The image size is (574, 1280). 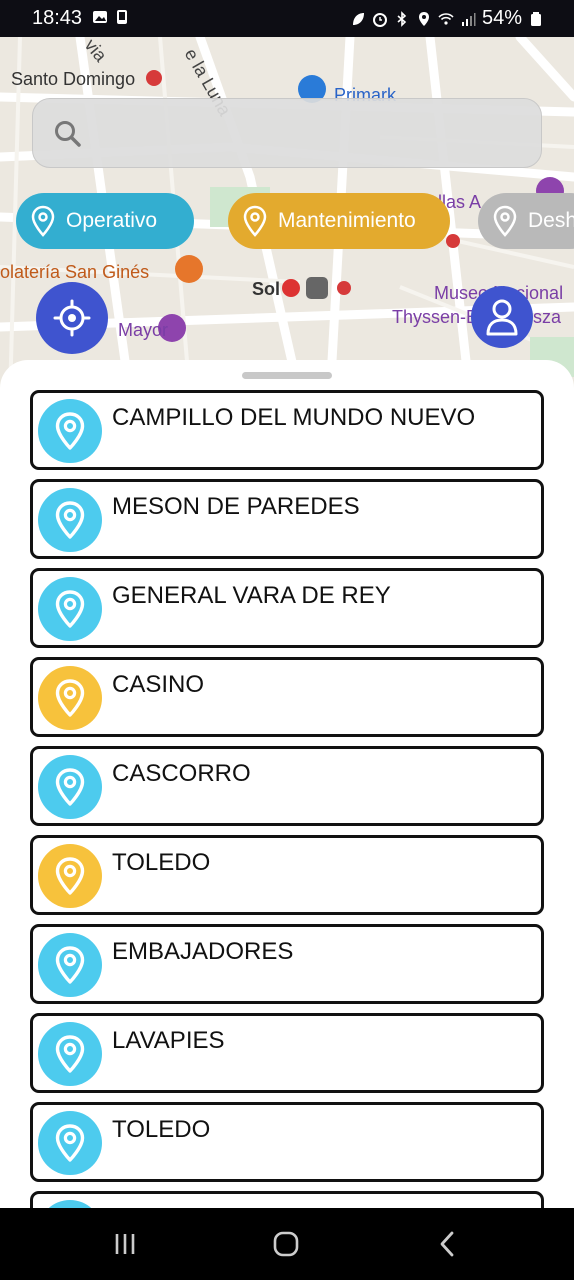 What do you see at coordinates (111, 17) in the screenshot?
I see `notification-icons` at bounding box center [111, 17].